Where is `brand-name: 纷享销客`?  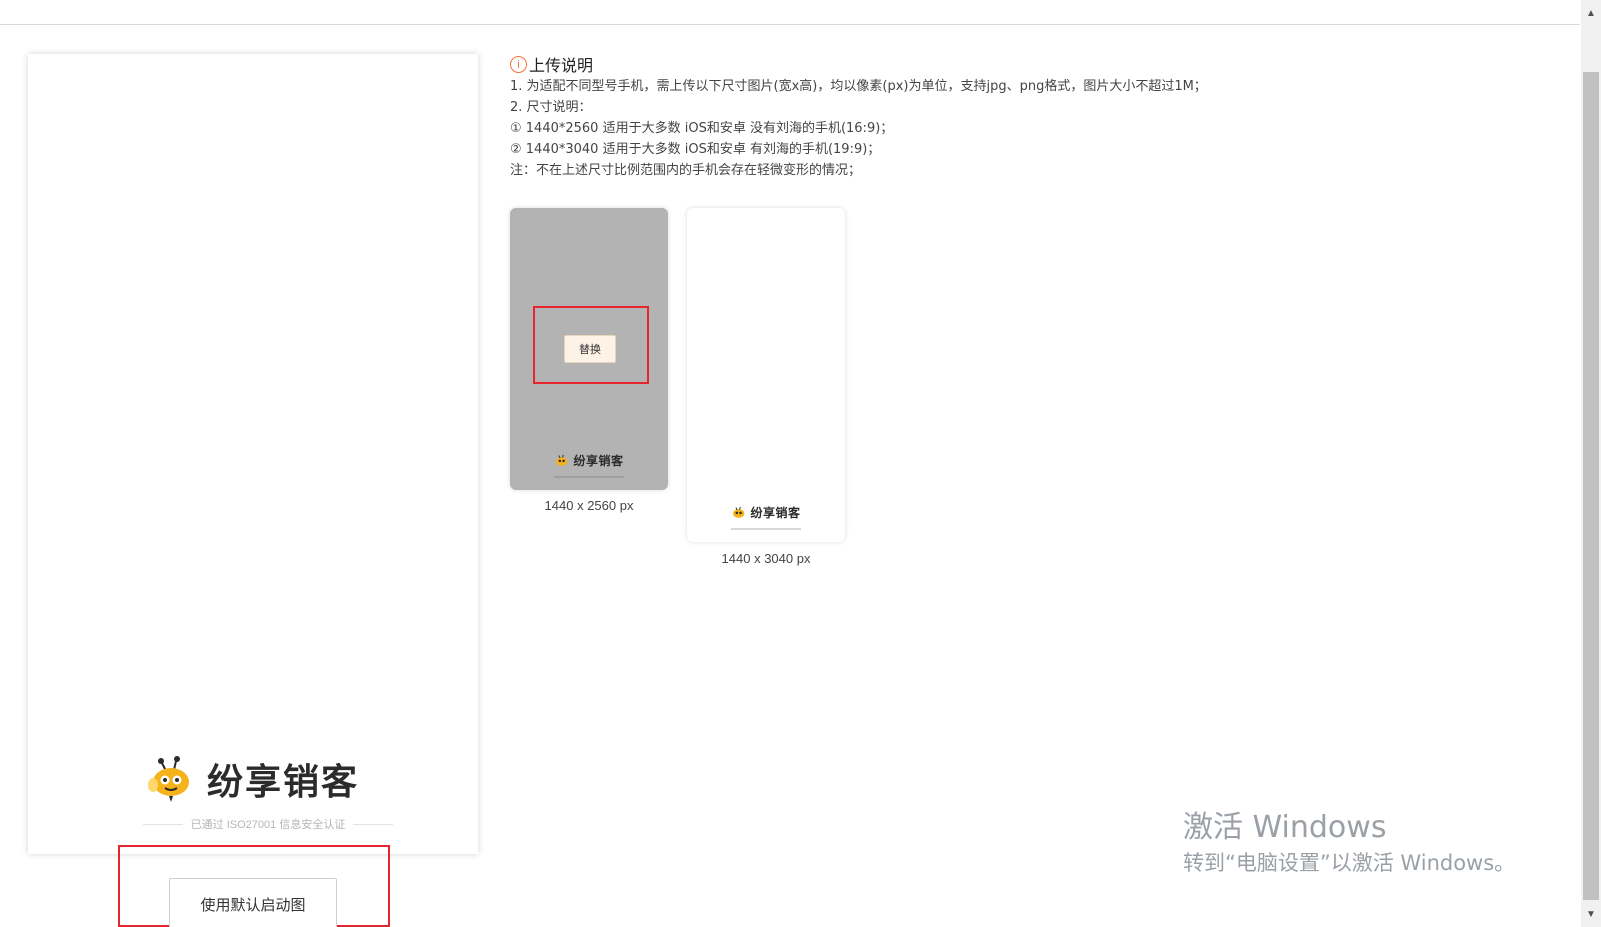 brand-name: 纷享销客 is located at coordinates (282, 782).